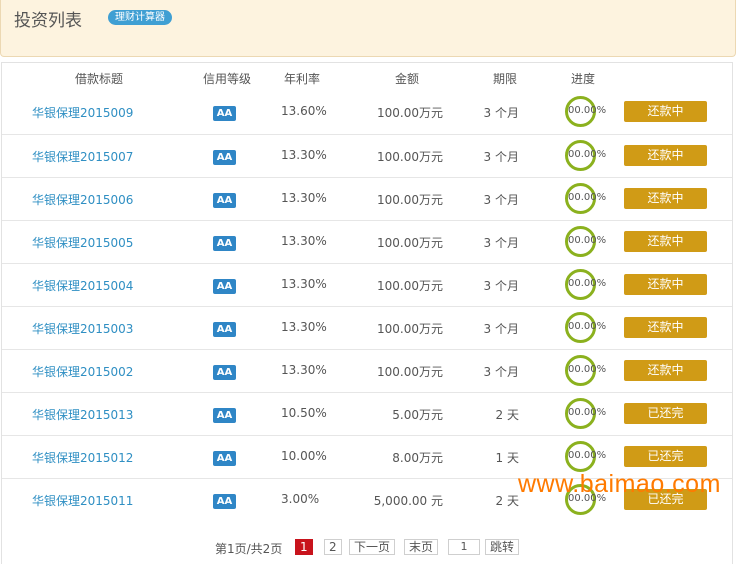 The width and height of the screenshot is (736, 564). Describe the element at coordinates (583, 79) in the screenshot. I see `col-progress: 进度` at that location.